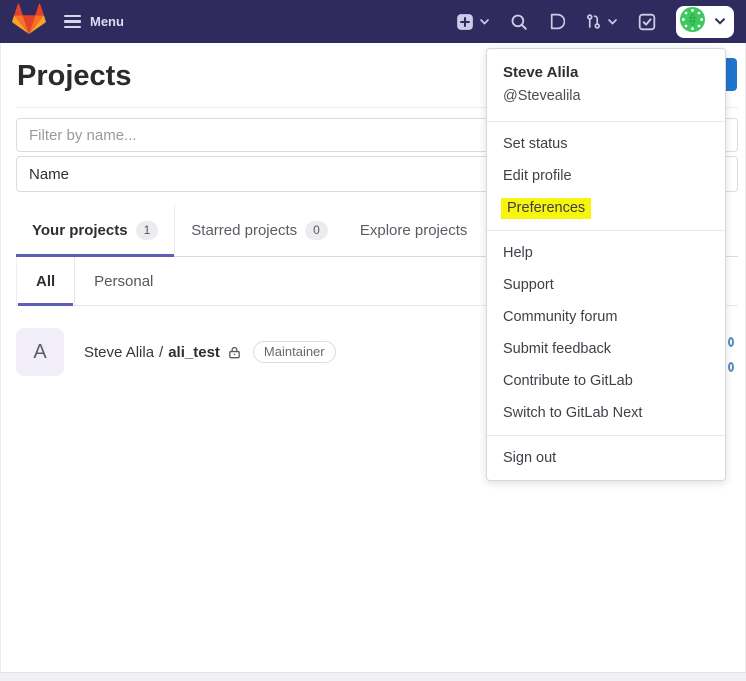  I want to click on user-menu-header: Steve Alila @Stevealila, so click(606, 82).